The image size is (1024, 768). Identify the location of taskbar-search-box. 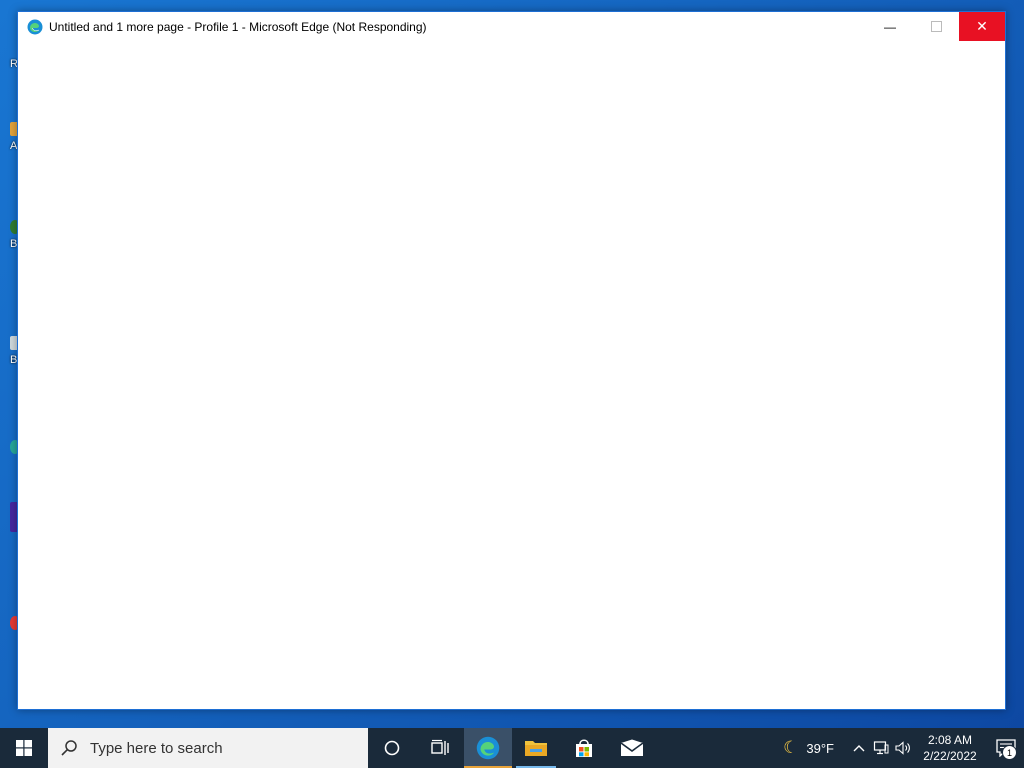
(208, 748).